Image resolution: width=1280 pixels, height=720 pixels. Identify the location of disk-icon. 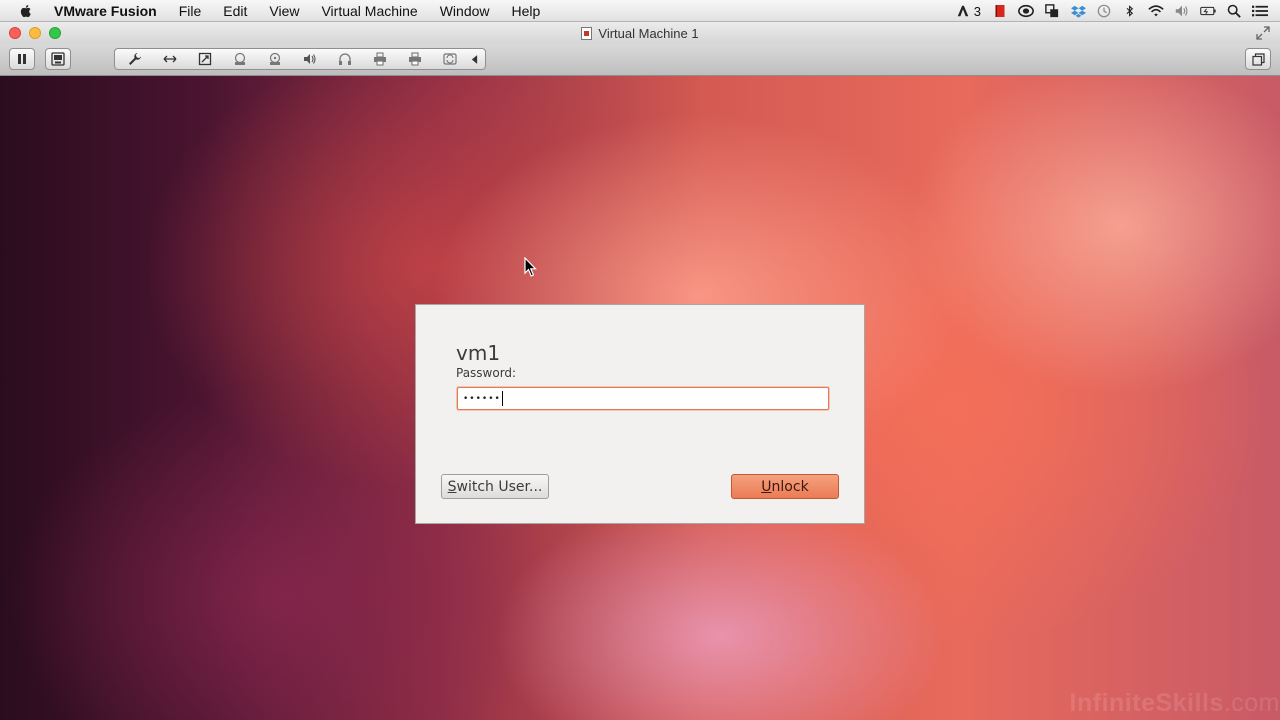
(239, 58).